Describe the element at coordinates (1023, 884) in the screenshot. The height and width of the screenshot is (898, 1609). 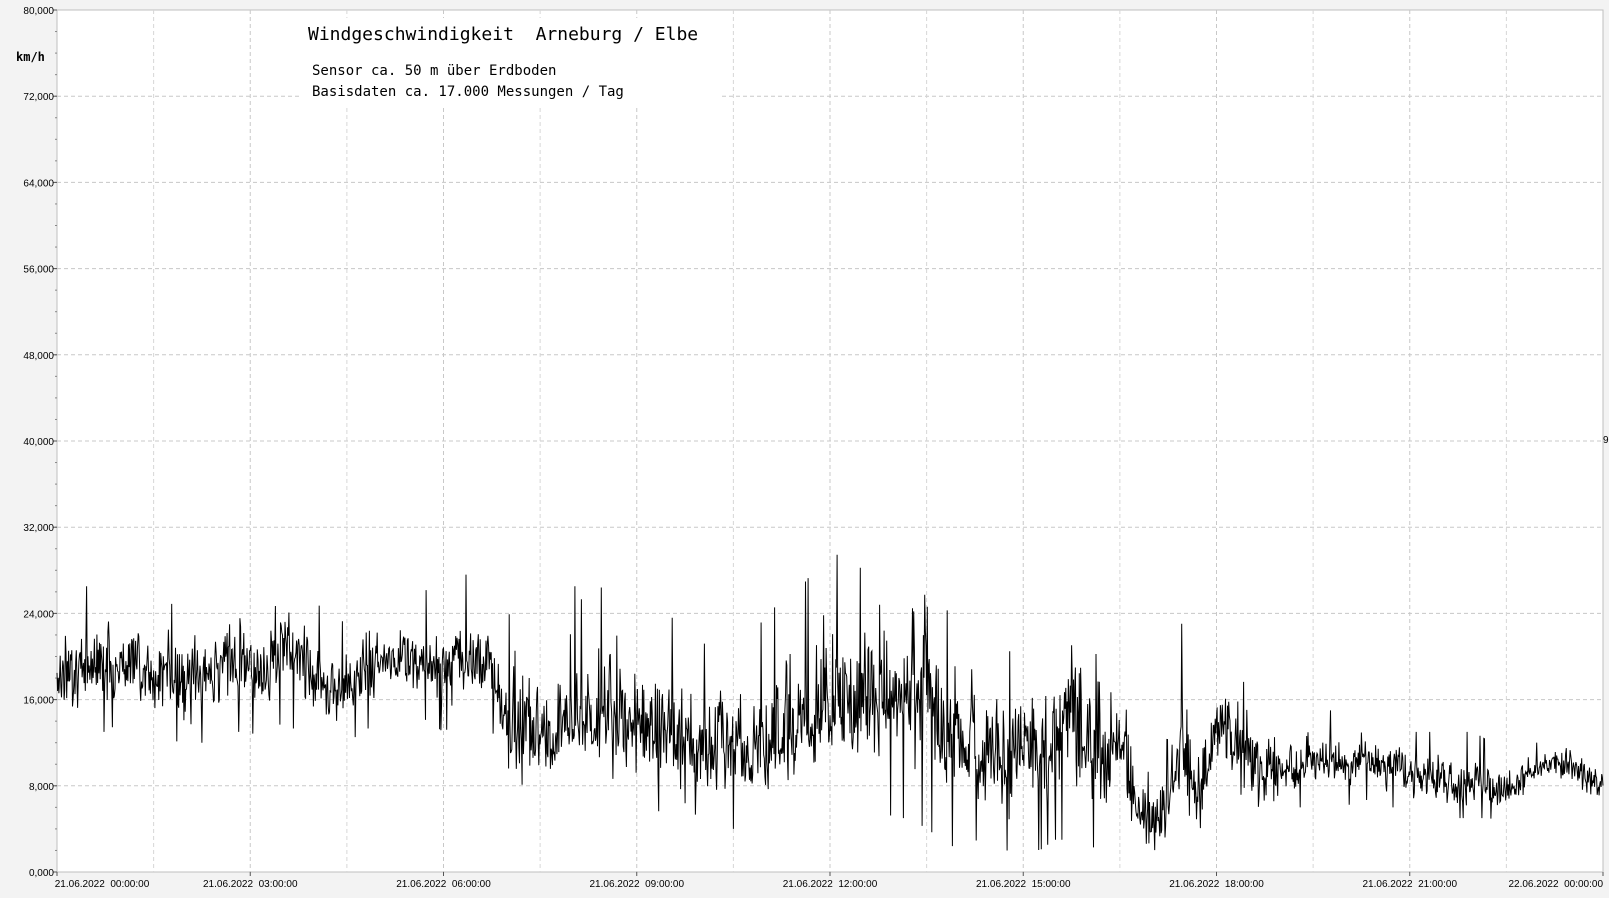
I see `x-tick-label: 21.06.2022 15:00:00` at that location.